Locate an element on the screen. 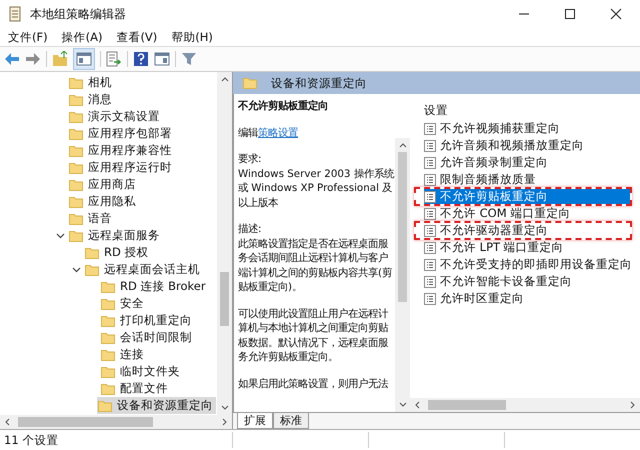  tree-item: RD 授权 is located at coordinates (118, 252).